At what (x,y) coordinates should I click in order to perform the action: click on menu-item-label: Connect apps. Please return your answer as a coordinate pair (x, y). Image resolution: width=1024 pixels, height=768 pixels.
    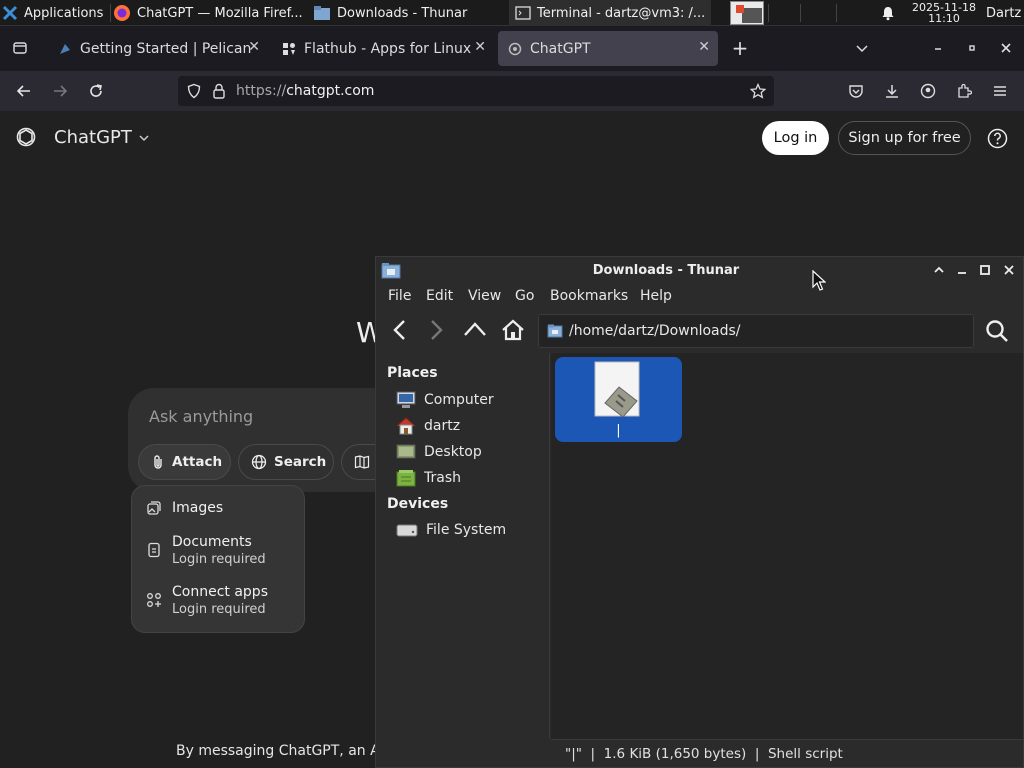
    Looking at the image, I should click on (220, 592).